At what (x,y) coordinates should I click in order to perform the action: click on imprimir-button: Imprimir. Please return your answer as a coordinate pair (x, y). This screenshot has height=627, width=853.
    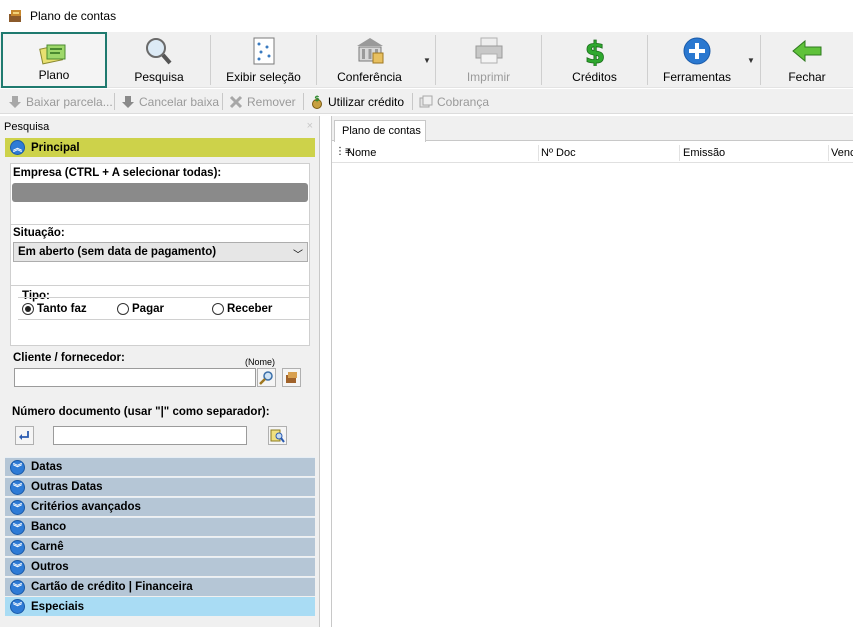
    Looking at the image, I should click on (488, 60).